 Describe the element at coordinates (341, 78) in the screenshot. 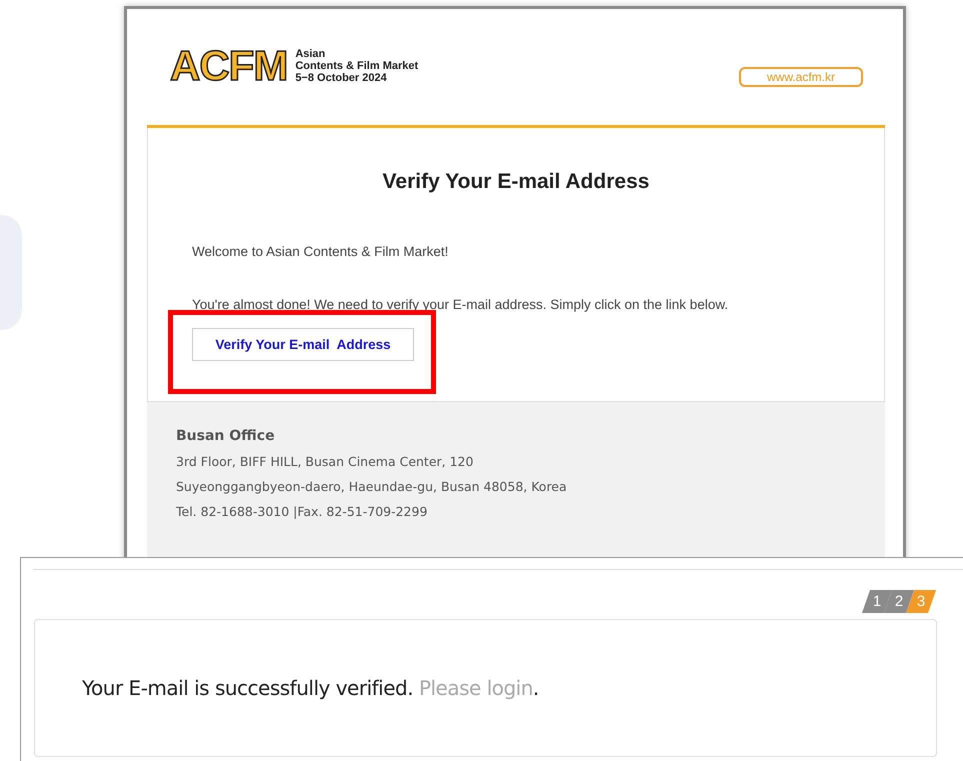

I see `logo-text: 5−8 October 2024` at that location.